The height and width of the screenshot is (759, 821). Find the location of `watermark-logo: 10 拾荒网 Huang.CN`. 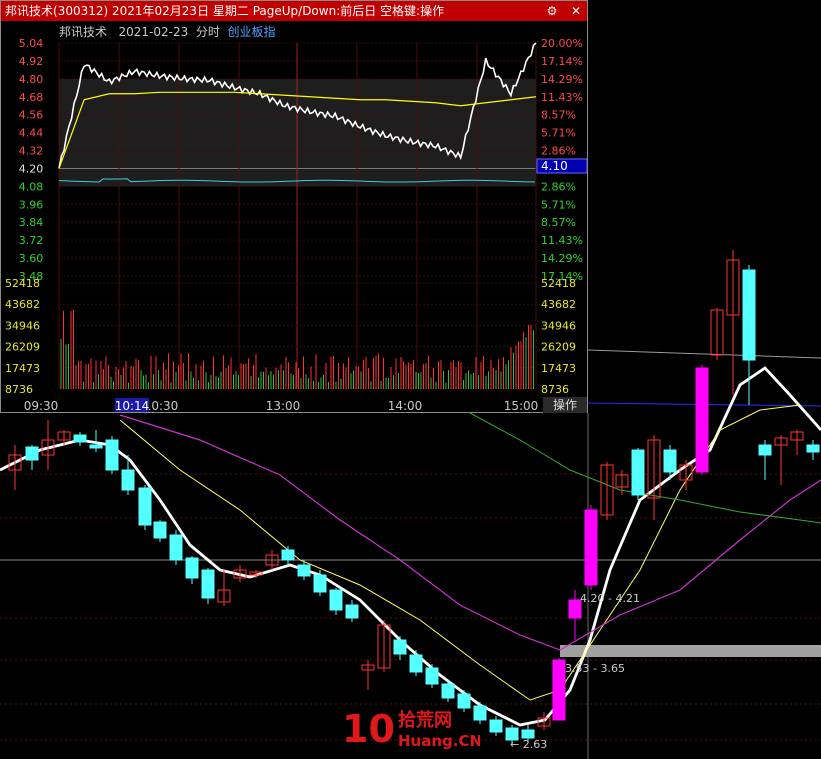

watermark-logo: 10 拾荒网 Huang.CN is located at coordinates (411, 728).